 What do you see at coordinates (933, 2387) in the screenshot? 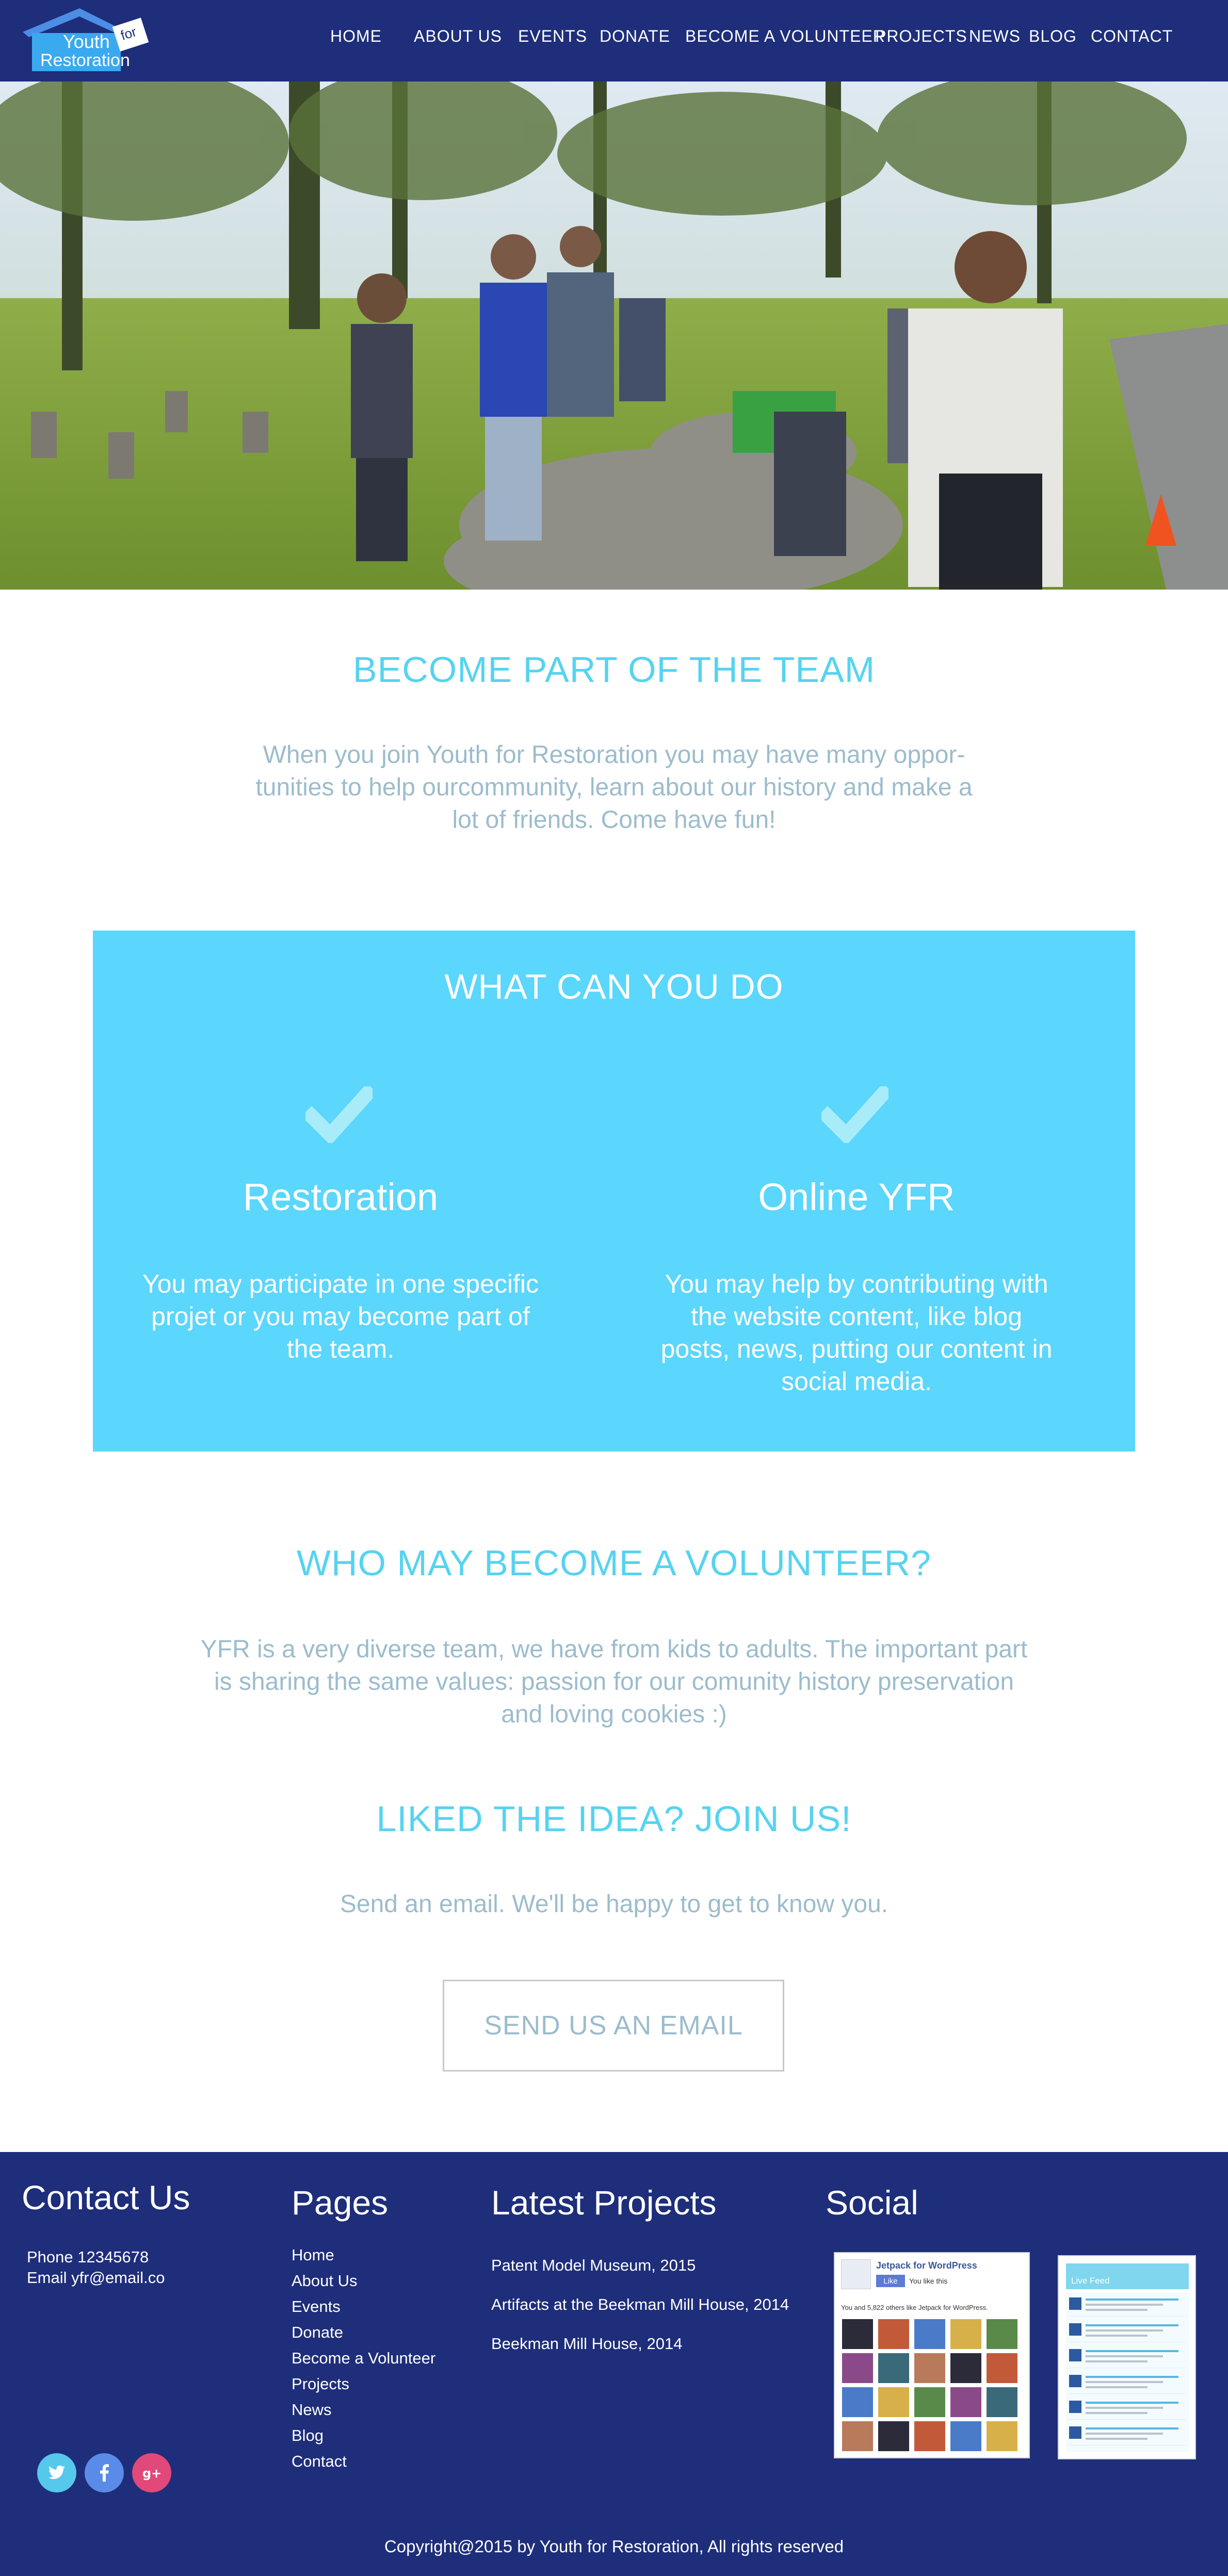
I see `fb-fan-grid` at bounding box center [933, 2387].